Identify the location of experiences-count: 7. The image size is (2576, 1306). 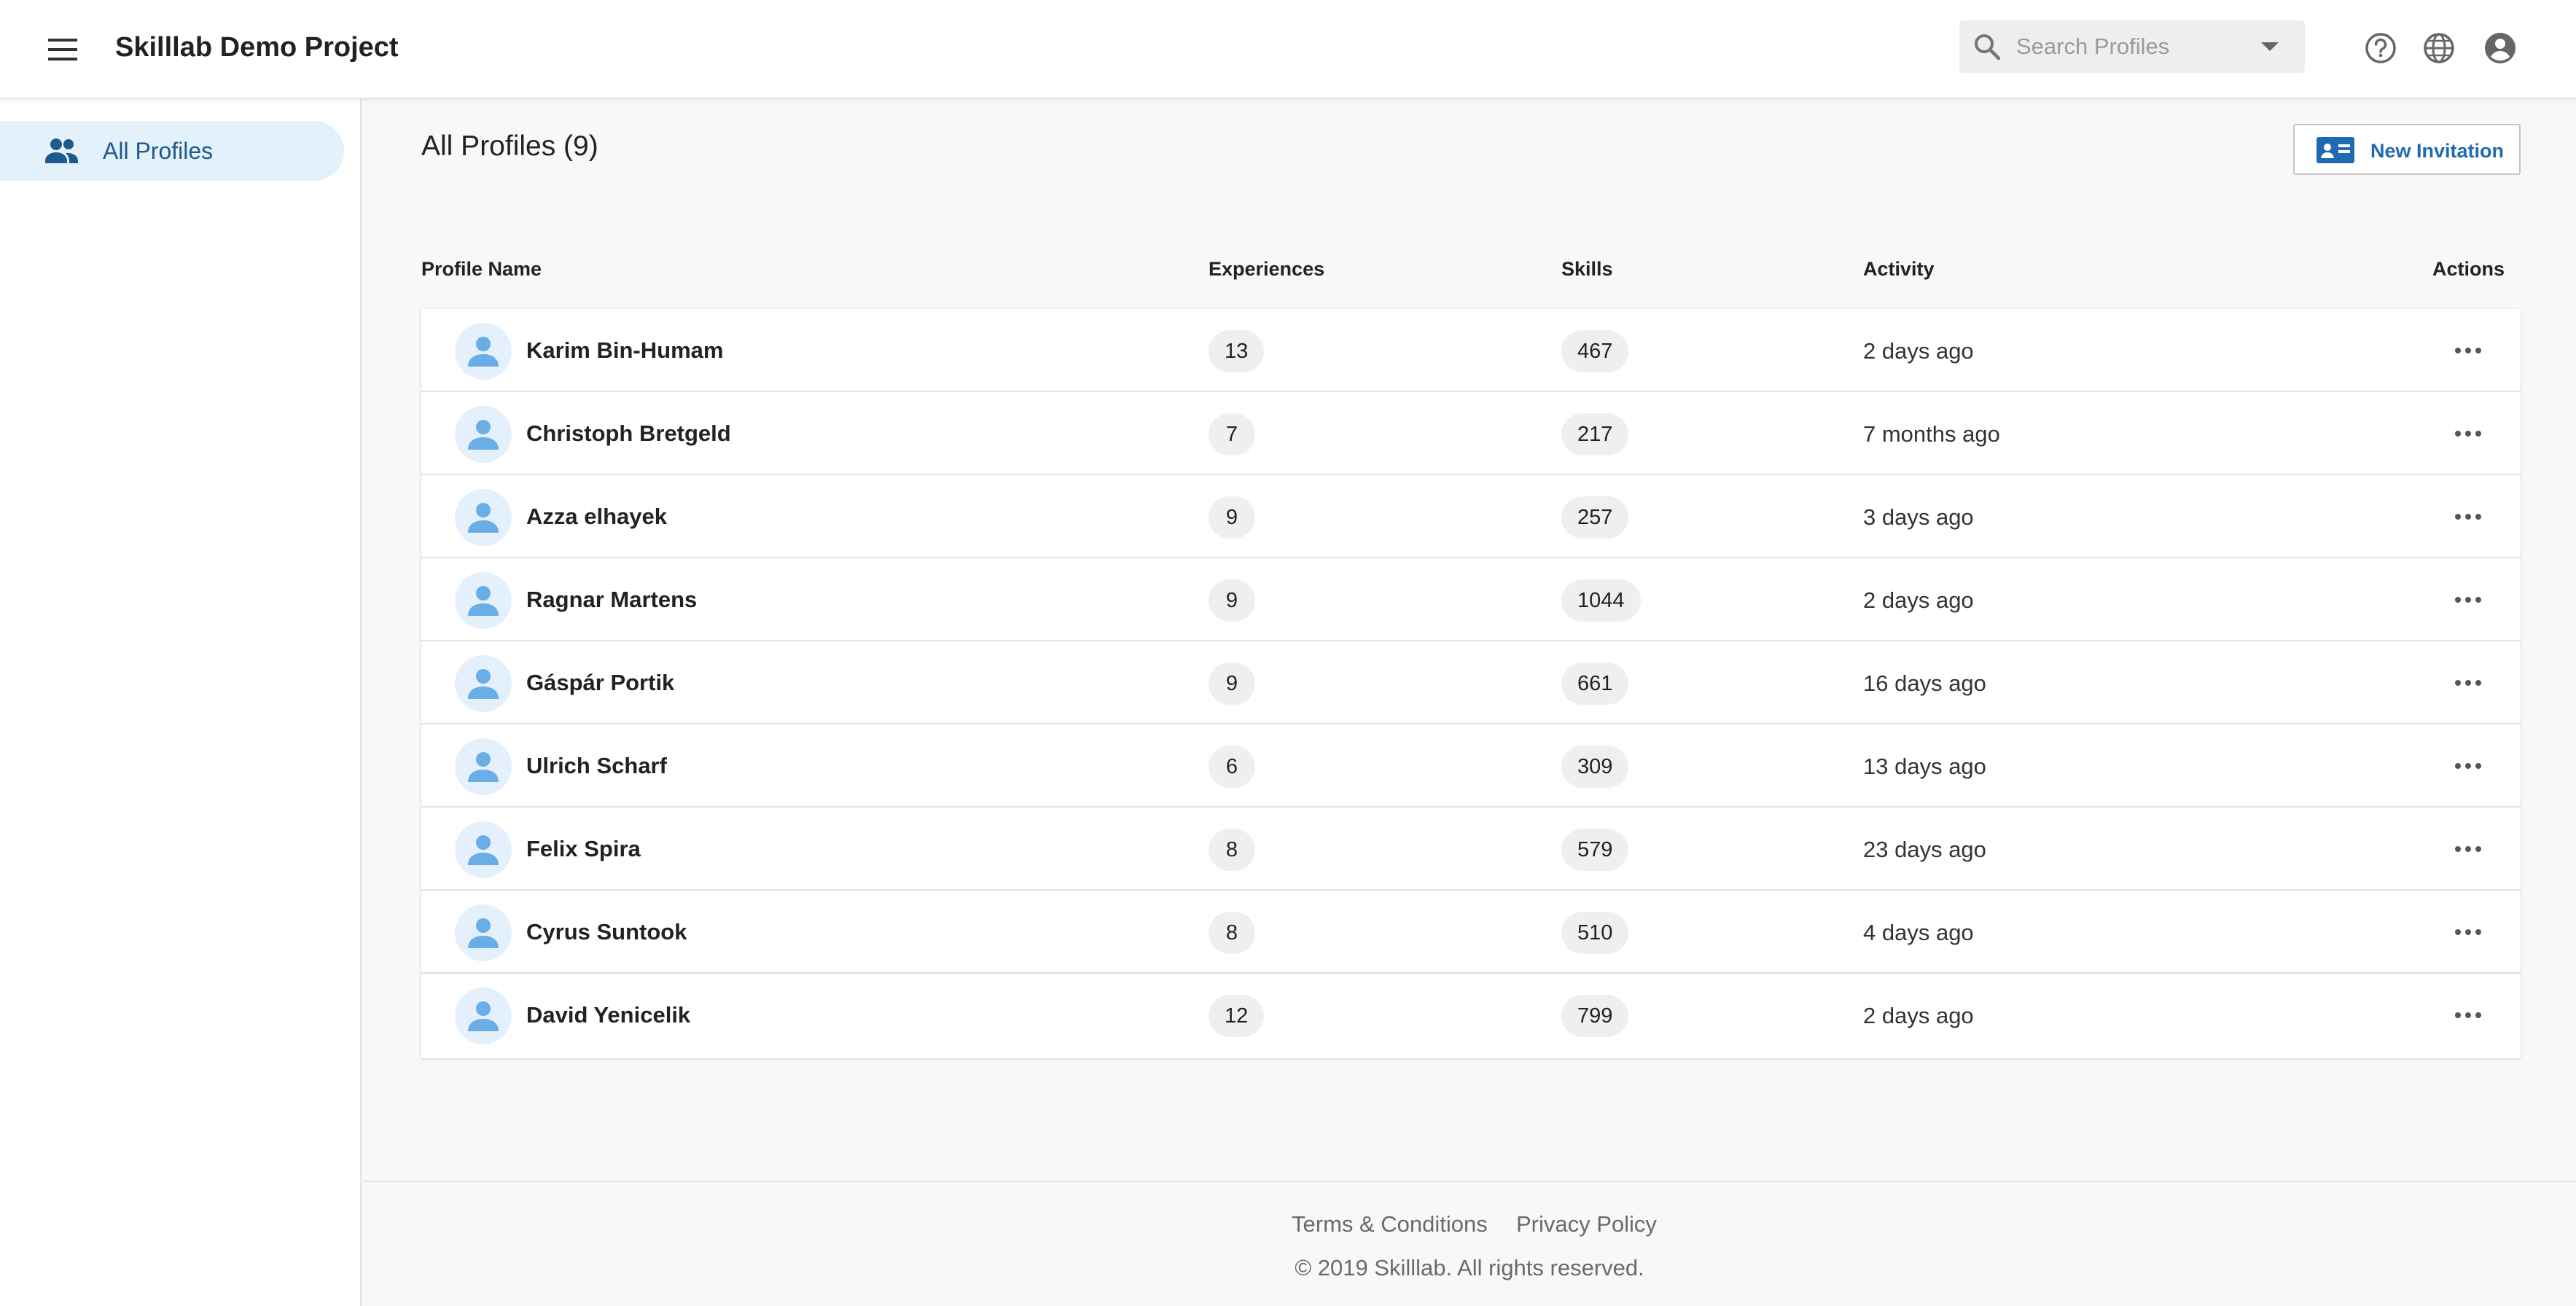
(1232, 434).